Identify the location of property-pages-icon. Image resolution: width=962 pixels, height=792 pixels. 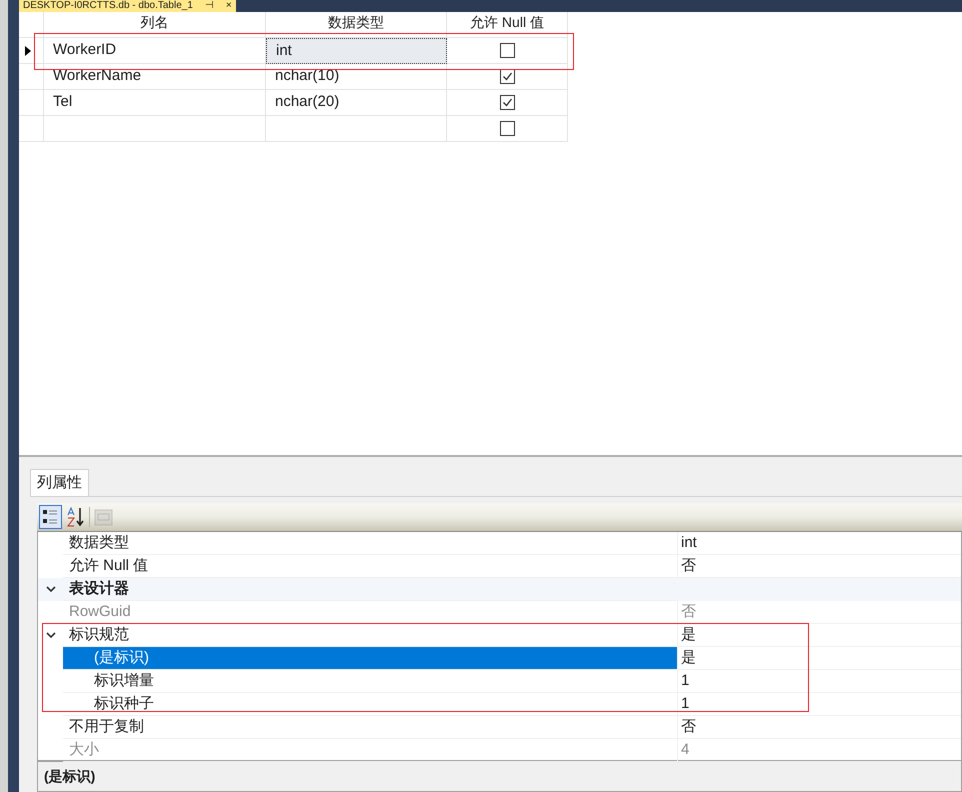
(103, 517).